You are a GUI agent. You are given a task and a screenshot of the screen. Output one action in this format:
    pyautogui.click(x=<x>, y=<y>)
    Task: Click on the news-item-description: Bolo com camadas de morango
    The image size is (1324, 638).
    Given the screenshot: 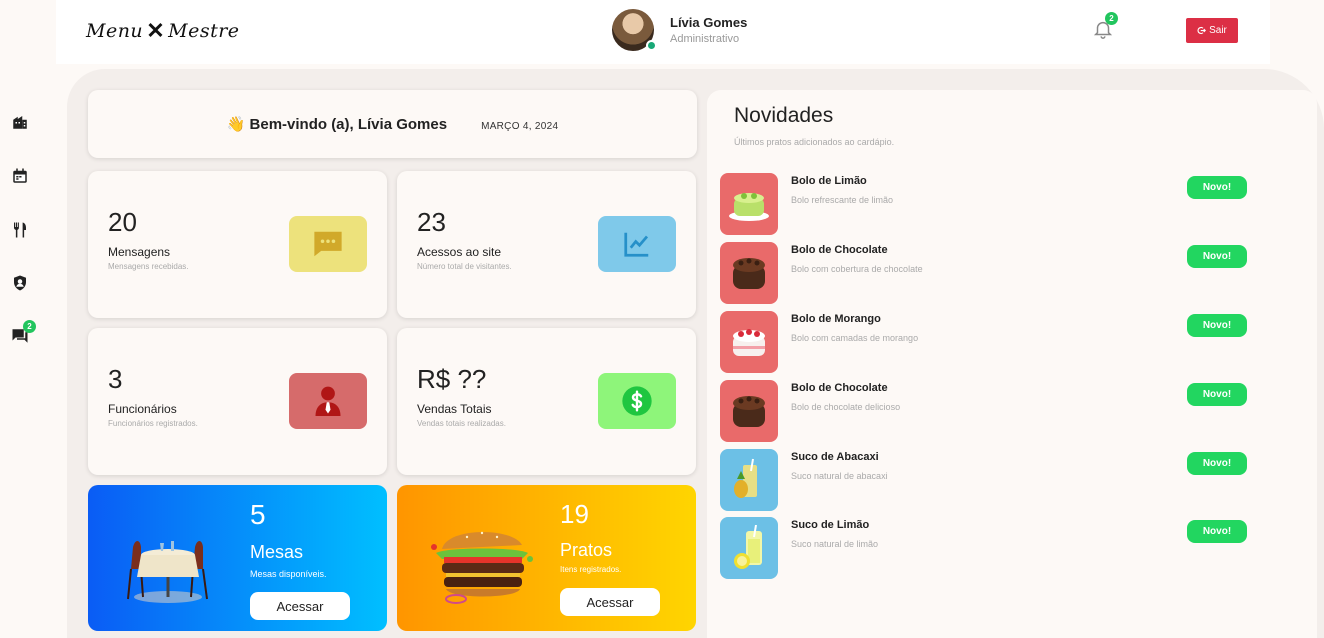 What is the action you would take?
    pyautogui.click(x=855, y=338)
    